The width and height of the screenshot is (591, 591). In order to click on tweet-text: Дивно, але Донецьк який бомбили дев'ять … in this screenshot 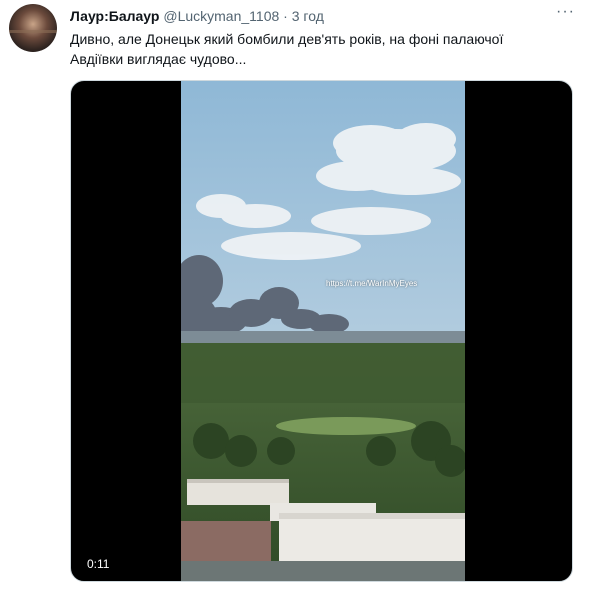, I will do `click(287, 49)`.